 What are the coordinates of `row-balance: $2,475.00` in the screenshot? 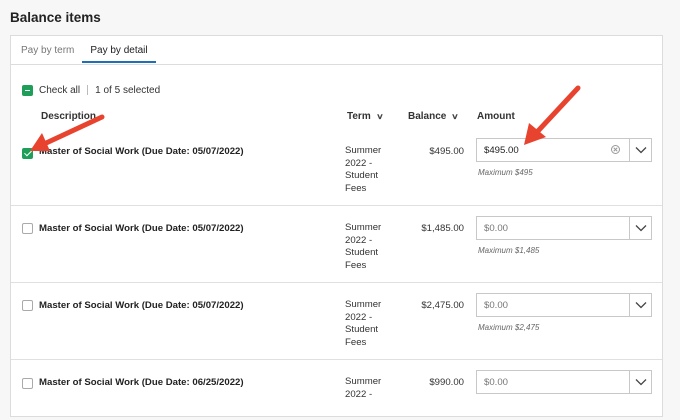 It's located at (442, 305).